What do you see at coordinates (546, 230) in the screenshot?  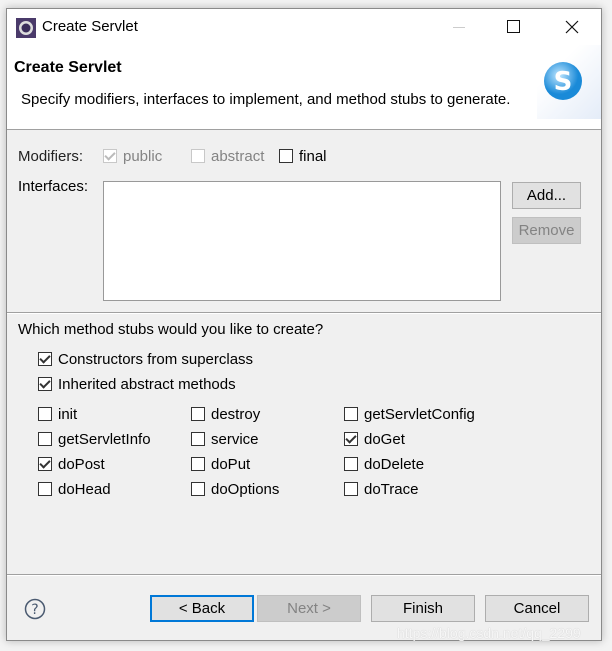 I see `remove-interface-button: Remove` at bounding box center [546, 230].